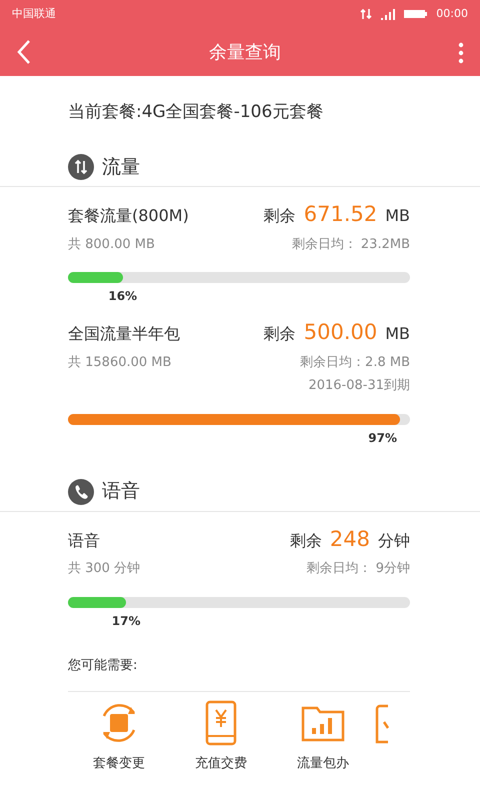 This screenshot has width=480, height=800. Describe the element at coordinates (103, 665) in the screenshot. I see `suggestion-heading: 您可能需要:` at that location.